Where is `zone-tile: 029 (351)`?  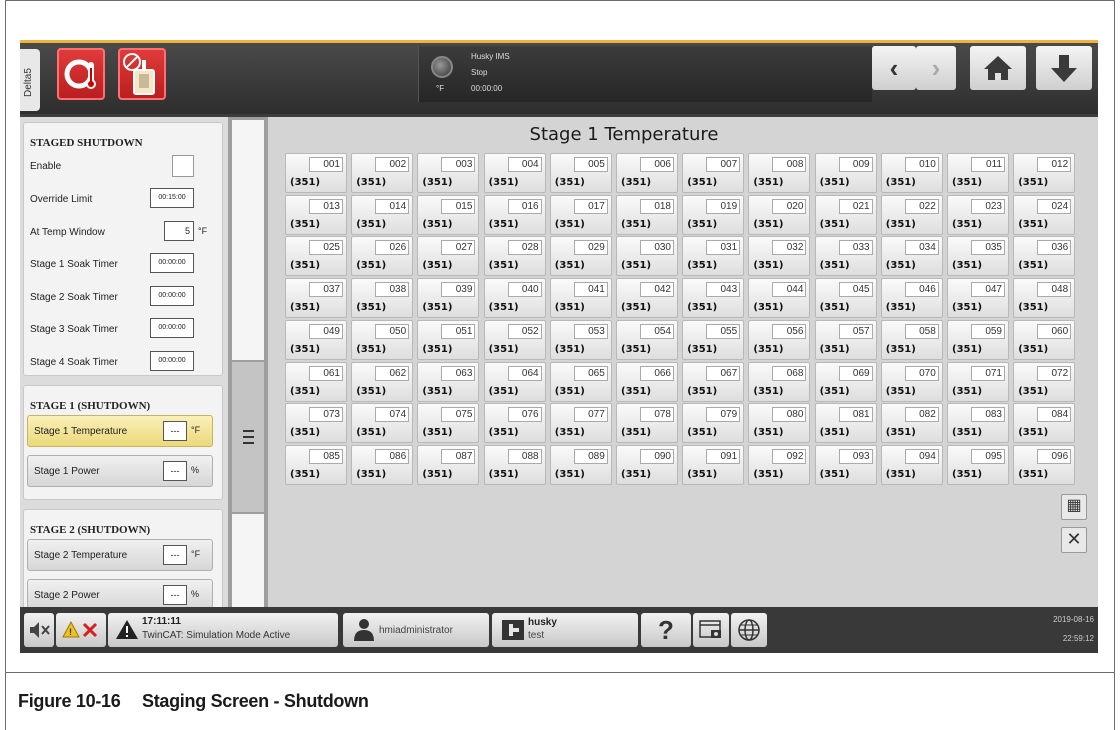
zone-tile: 029 (351) is located at coordinates (580, 256).